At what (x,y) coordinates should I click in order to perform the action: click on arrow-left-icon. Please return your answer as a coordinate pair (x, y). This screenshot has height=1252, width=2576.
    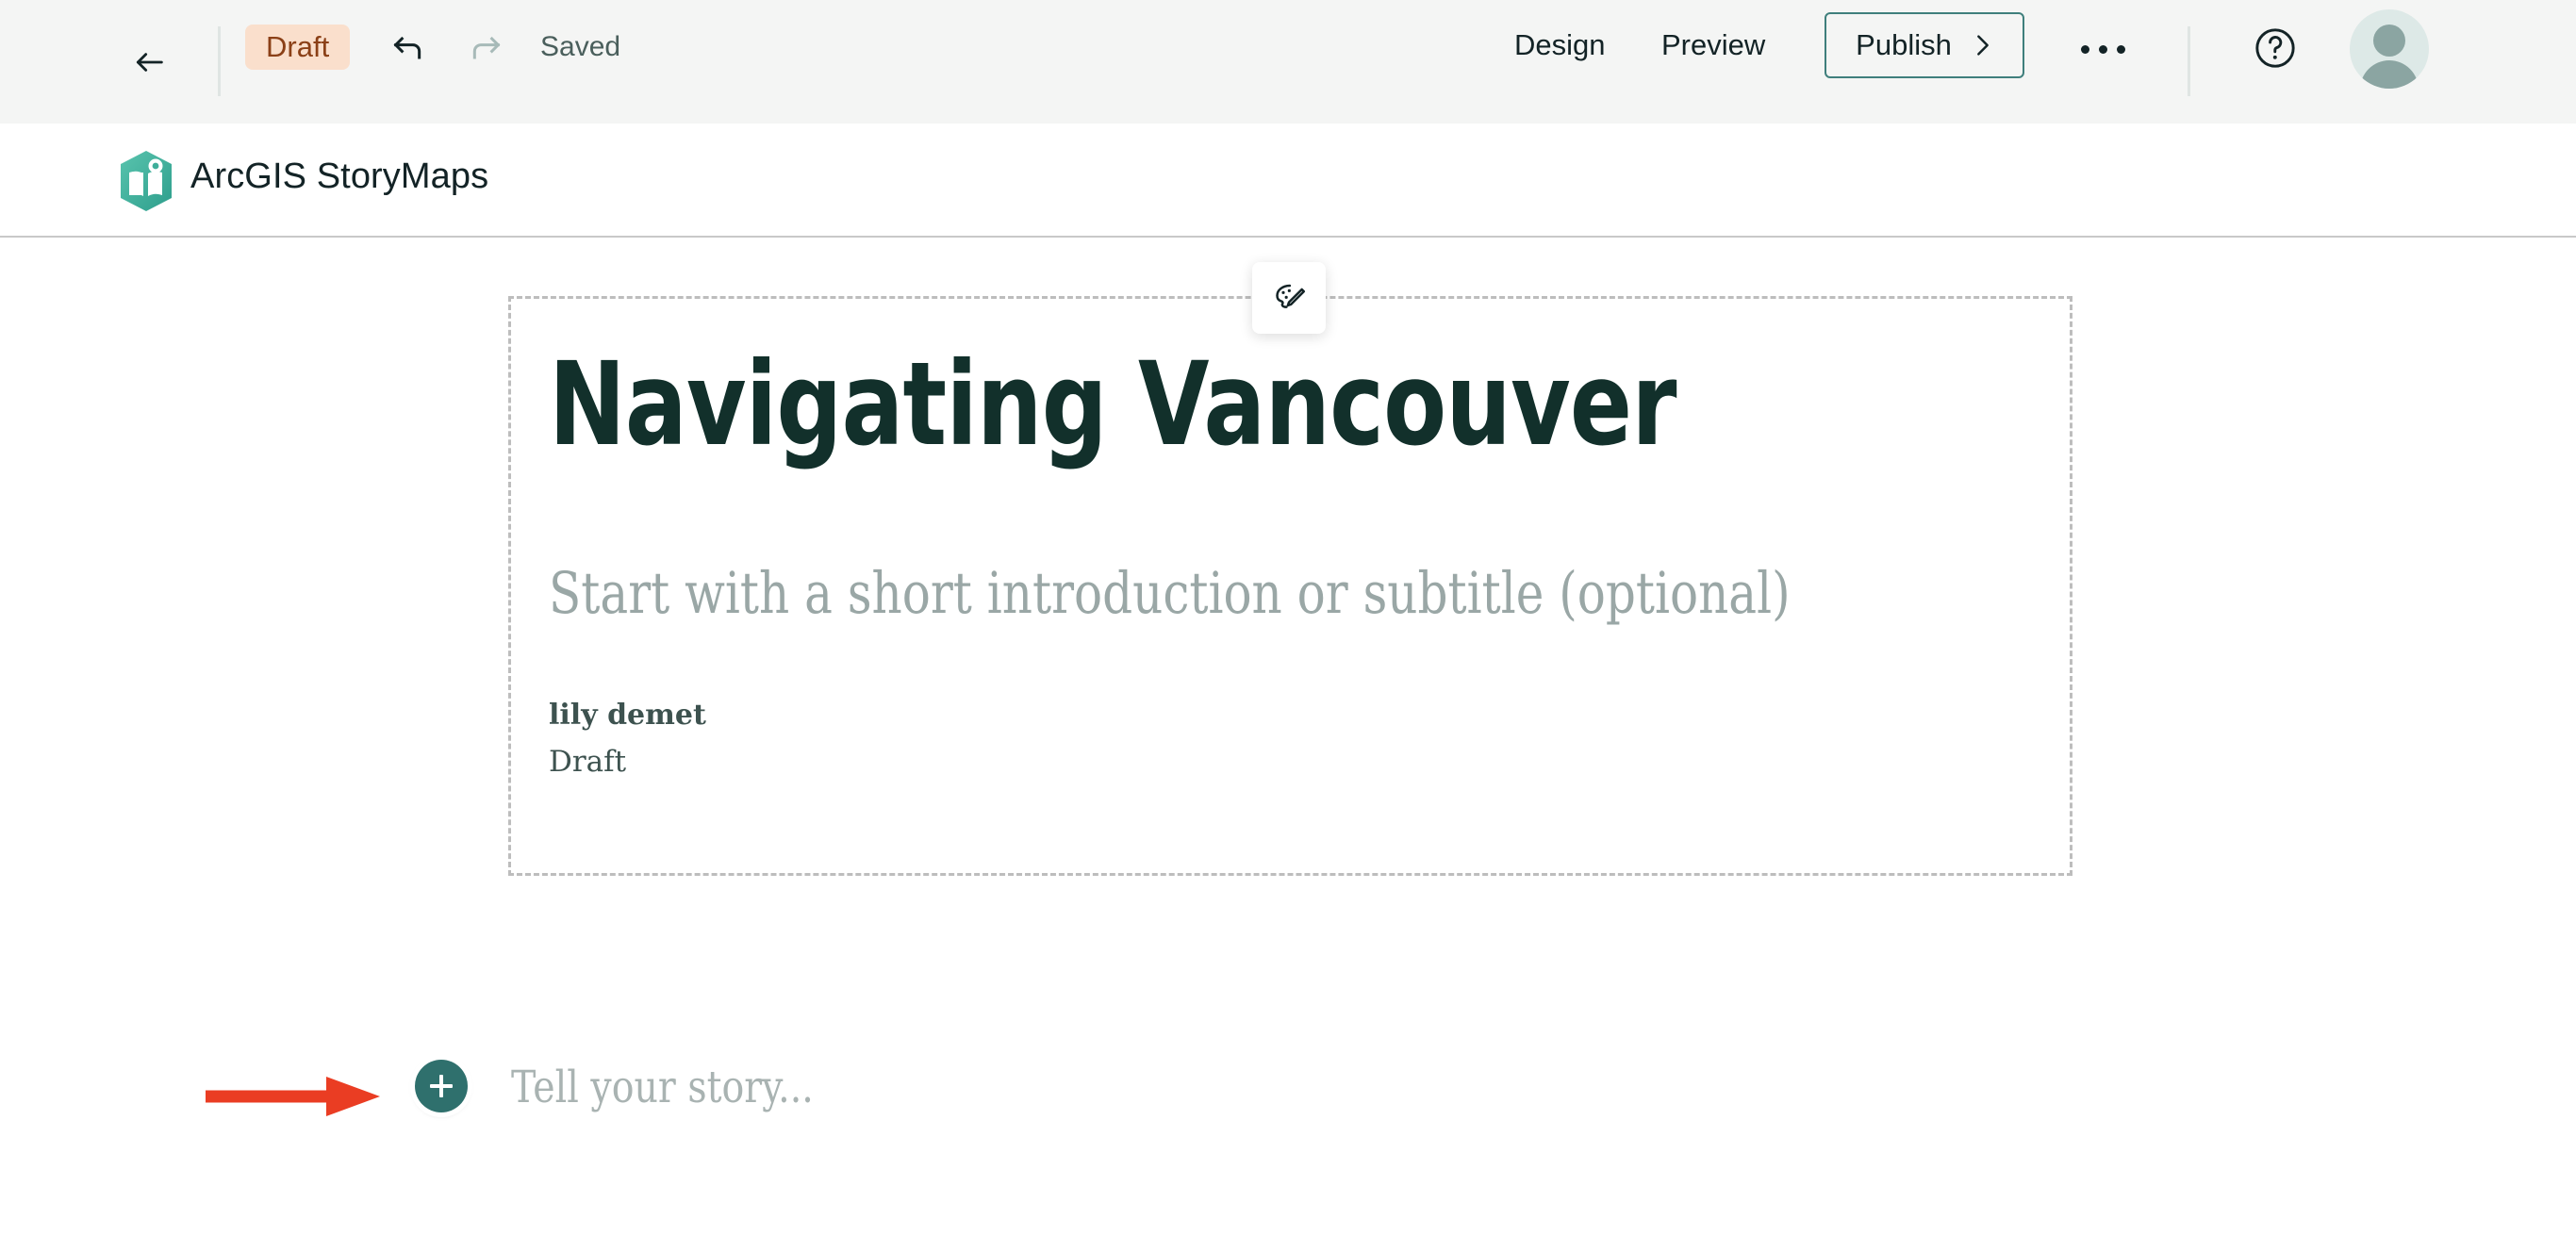
    Looking at the image, I should click on (149, 62).